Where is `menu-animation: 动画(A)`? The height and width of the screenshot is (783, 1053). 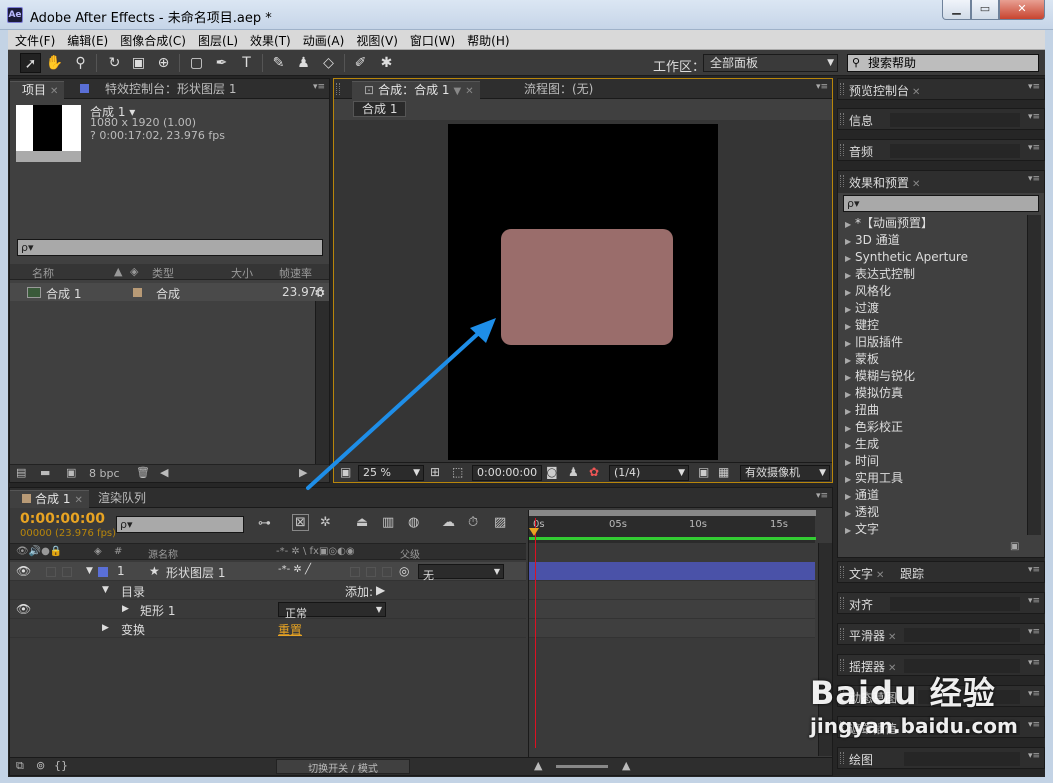
menu-animation: 动画(A) is located at coordinates (323, 40).